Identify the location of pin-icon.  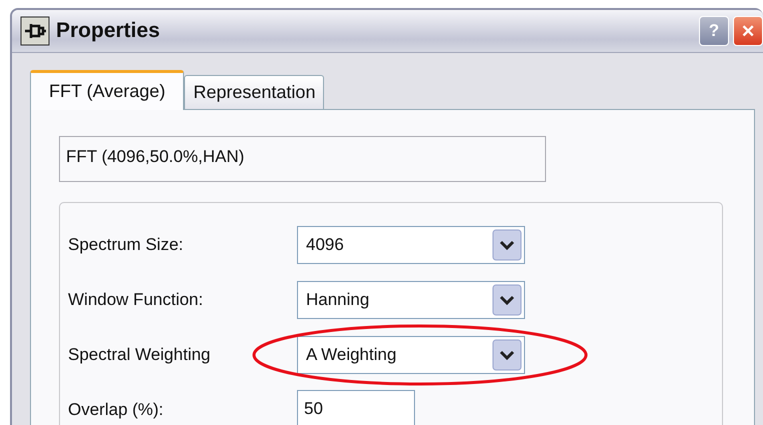
(35, 31).